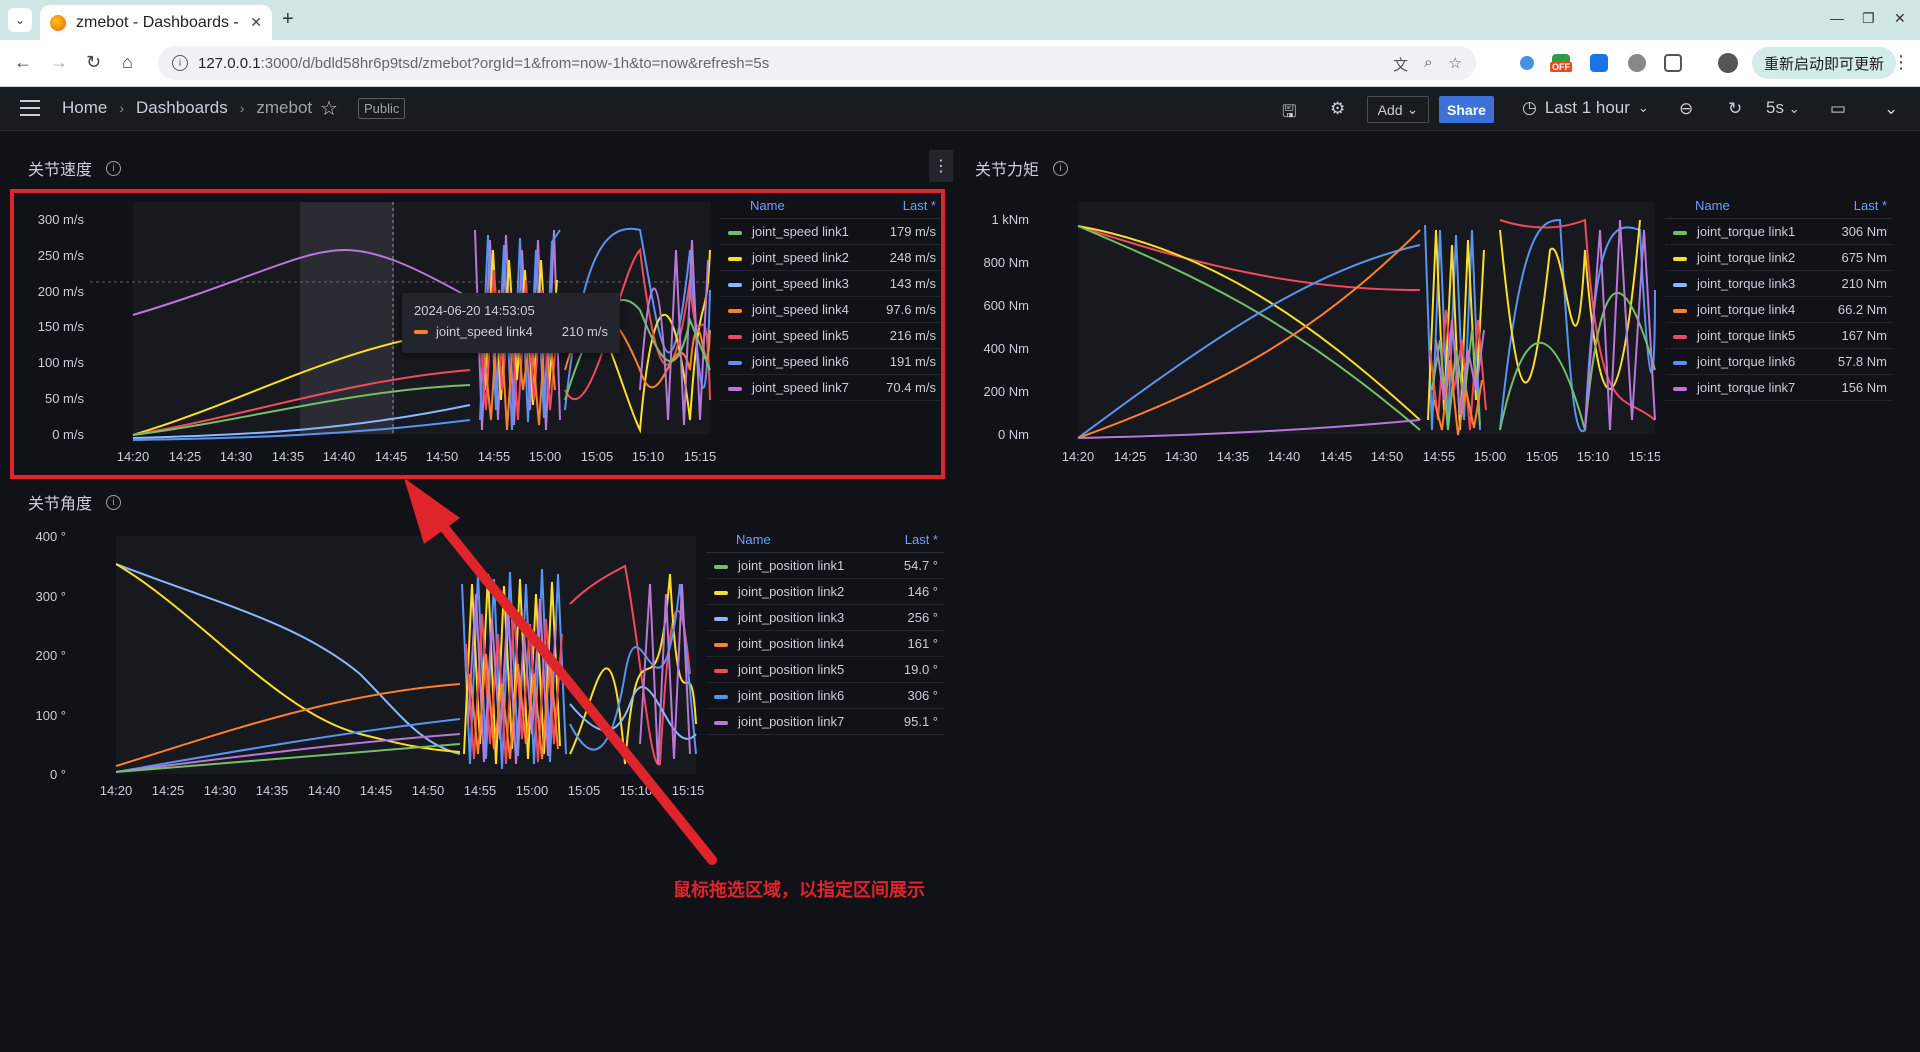 This screenshot has width=1920, height=1052. I want to click on legend-series-name: joint_torque link3, so click(1746, 283).